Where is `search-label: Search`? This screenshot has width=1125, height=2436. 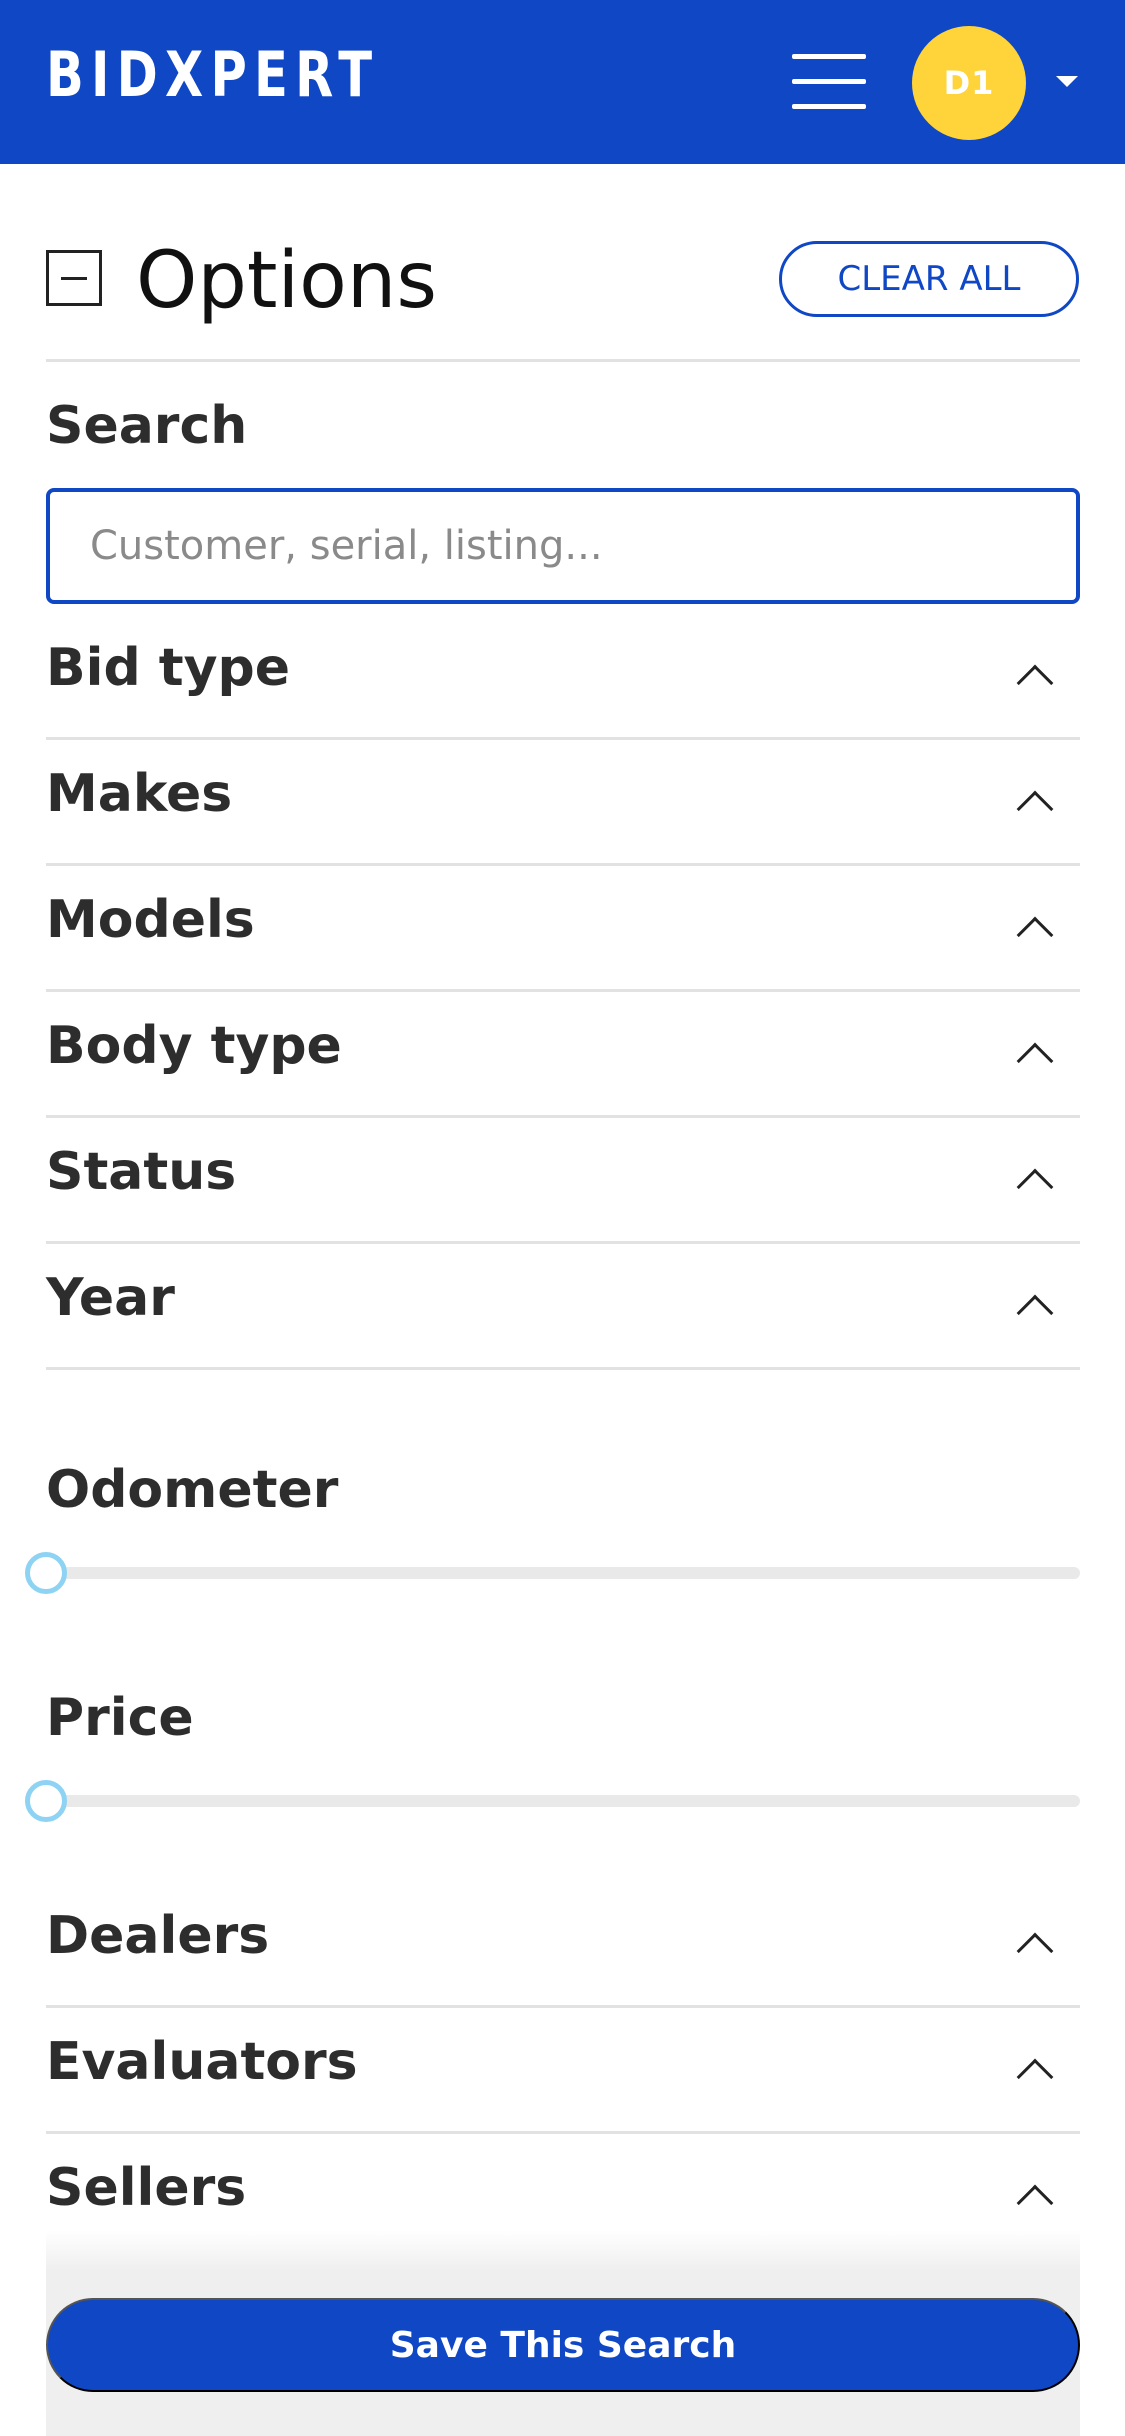
search-label: Search is located at coordinates (147, 426).